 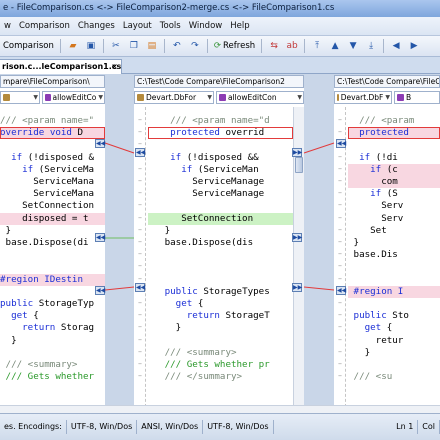 I want to click on right-type-combo: Devart.DbF ▼, so click(x=363, y=97).